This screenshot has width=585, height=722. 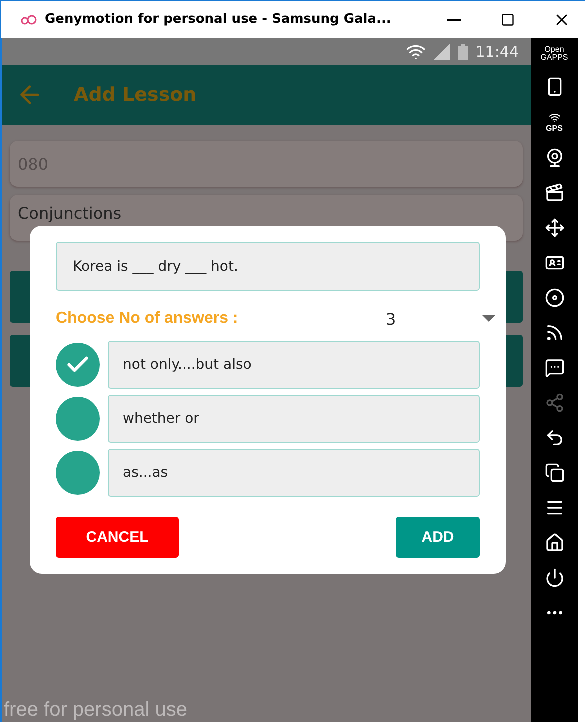 I want to click on power-icon, so click(x=554, y=578).